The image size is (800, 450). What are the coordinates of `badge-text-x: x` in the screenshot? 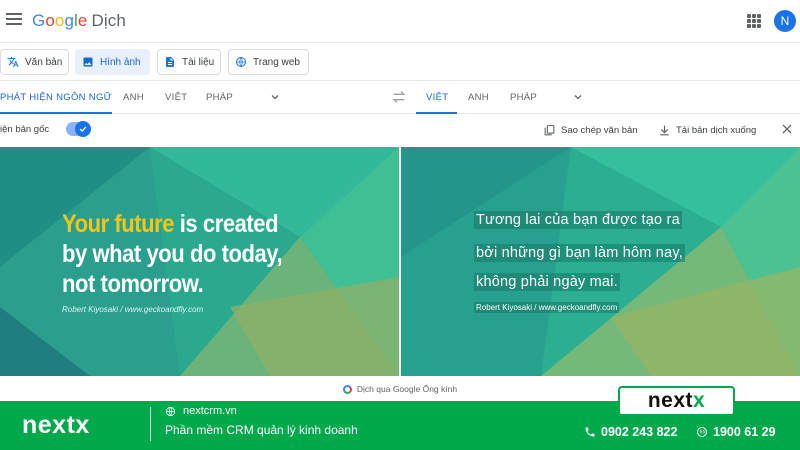 It's located at (699, 400).